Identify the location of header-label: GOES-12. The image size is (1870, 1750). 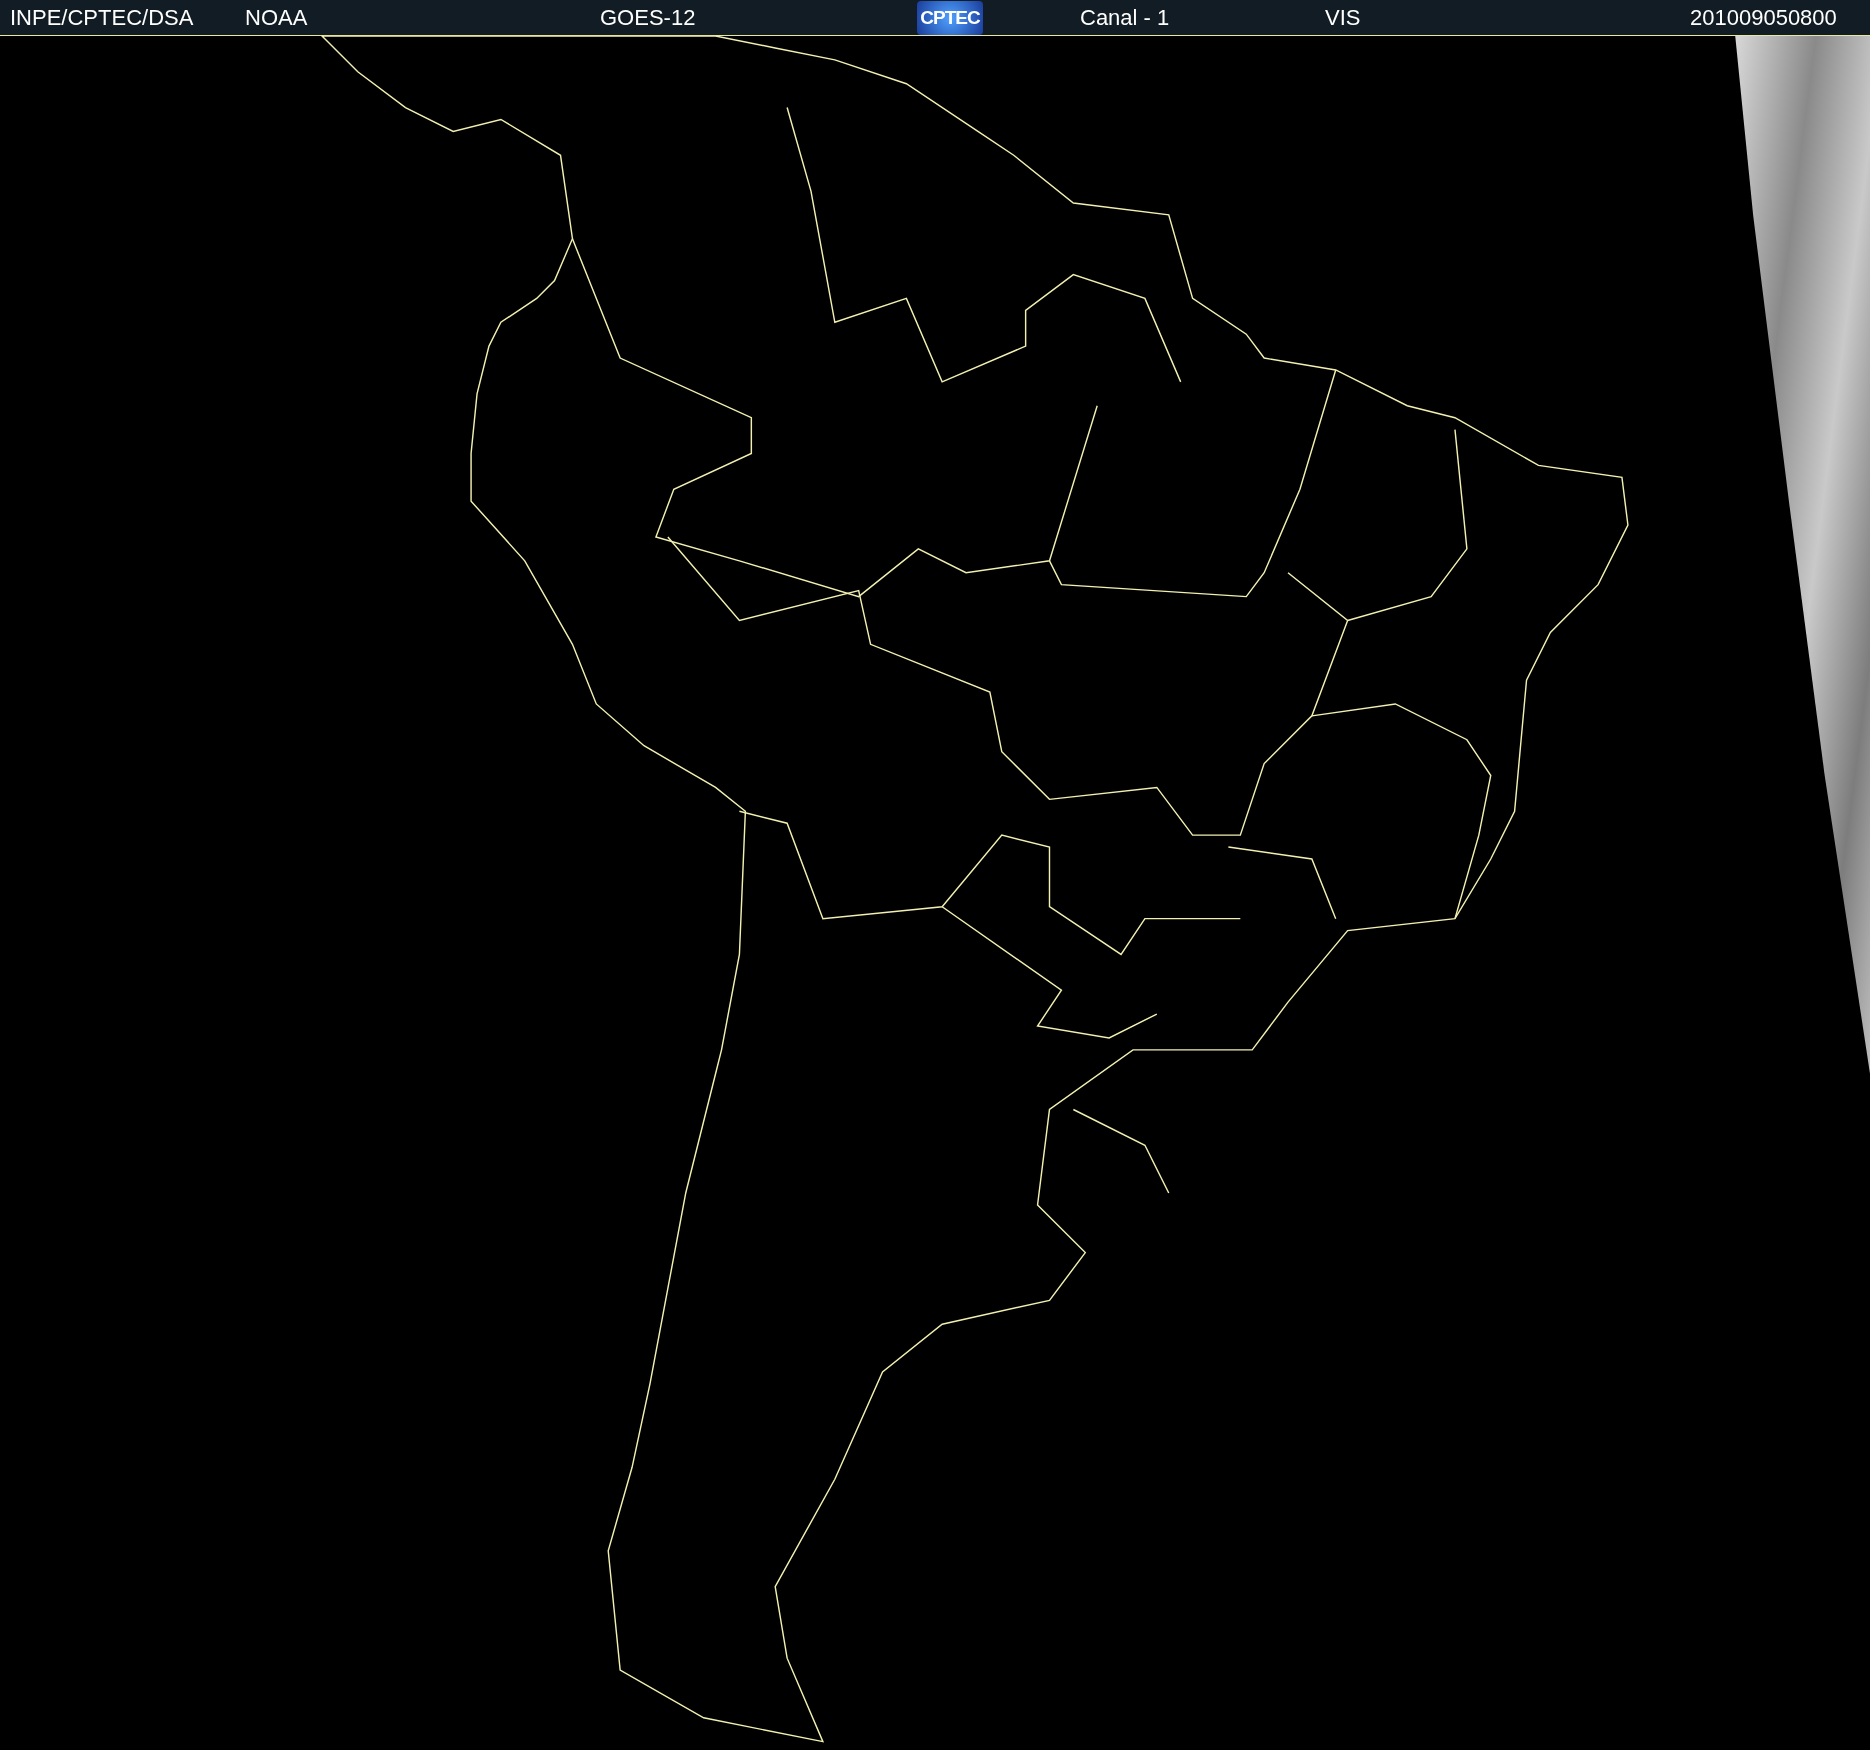
(648, 17).